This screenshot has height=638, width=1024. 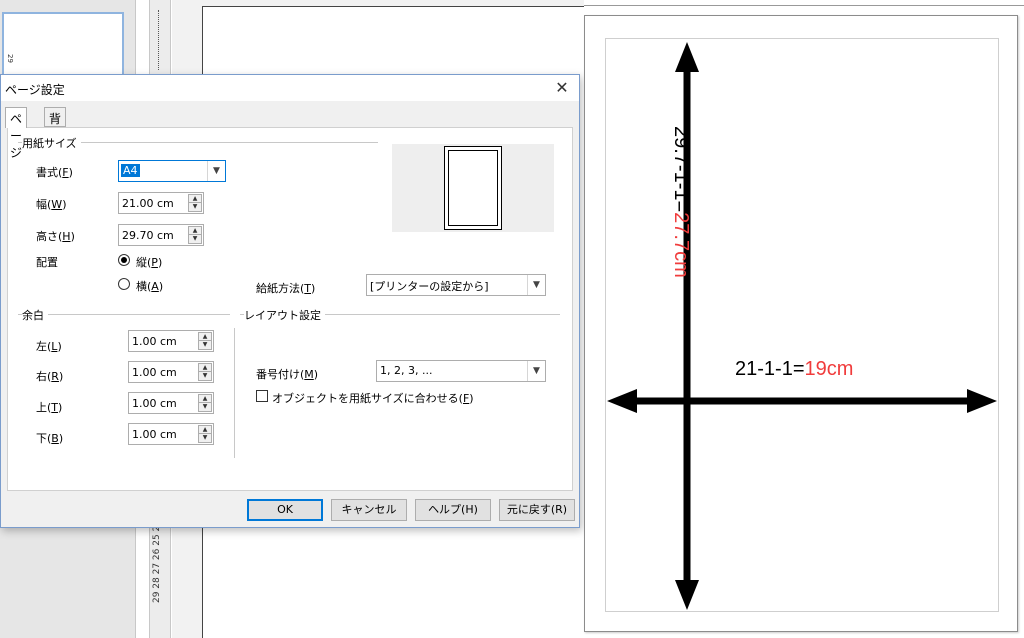 I want to click on margin-bottom-label: 下(B), so click(x=50, y=438).